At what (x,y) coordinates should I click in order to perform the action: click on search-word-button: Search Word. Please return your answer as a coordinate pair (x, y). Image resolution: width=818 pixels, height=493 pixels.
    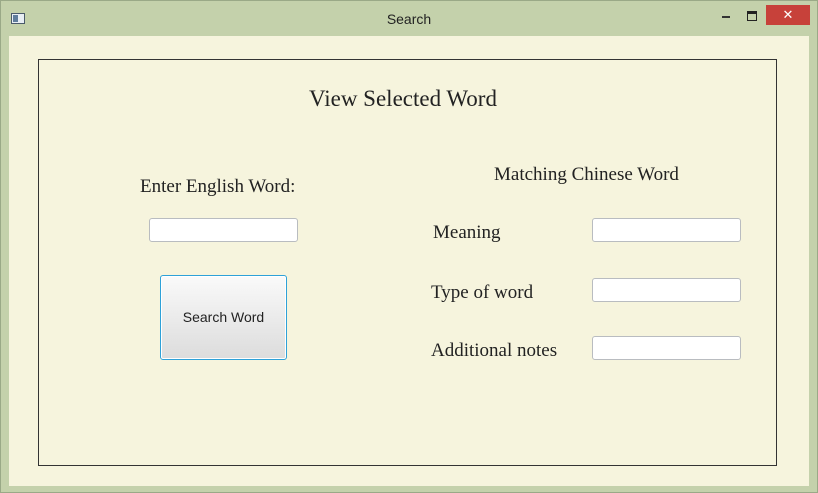
    Looking at the image, I should click on (223, 317).